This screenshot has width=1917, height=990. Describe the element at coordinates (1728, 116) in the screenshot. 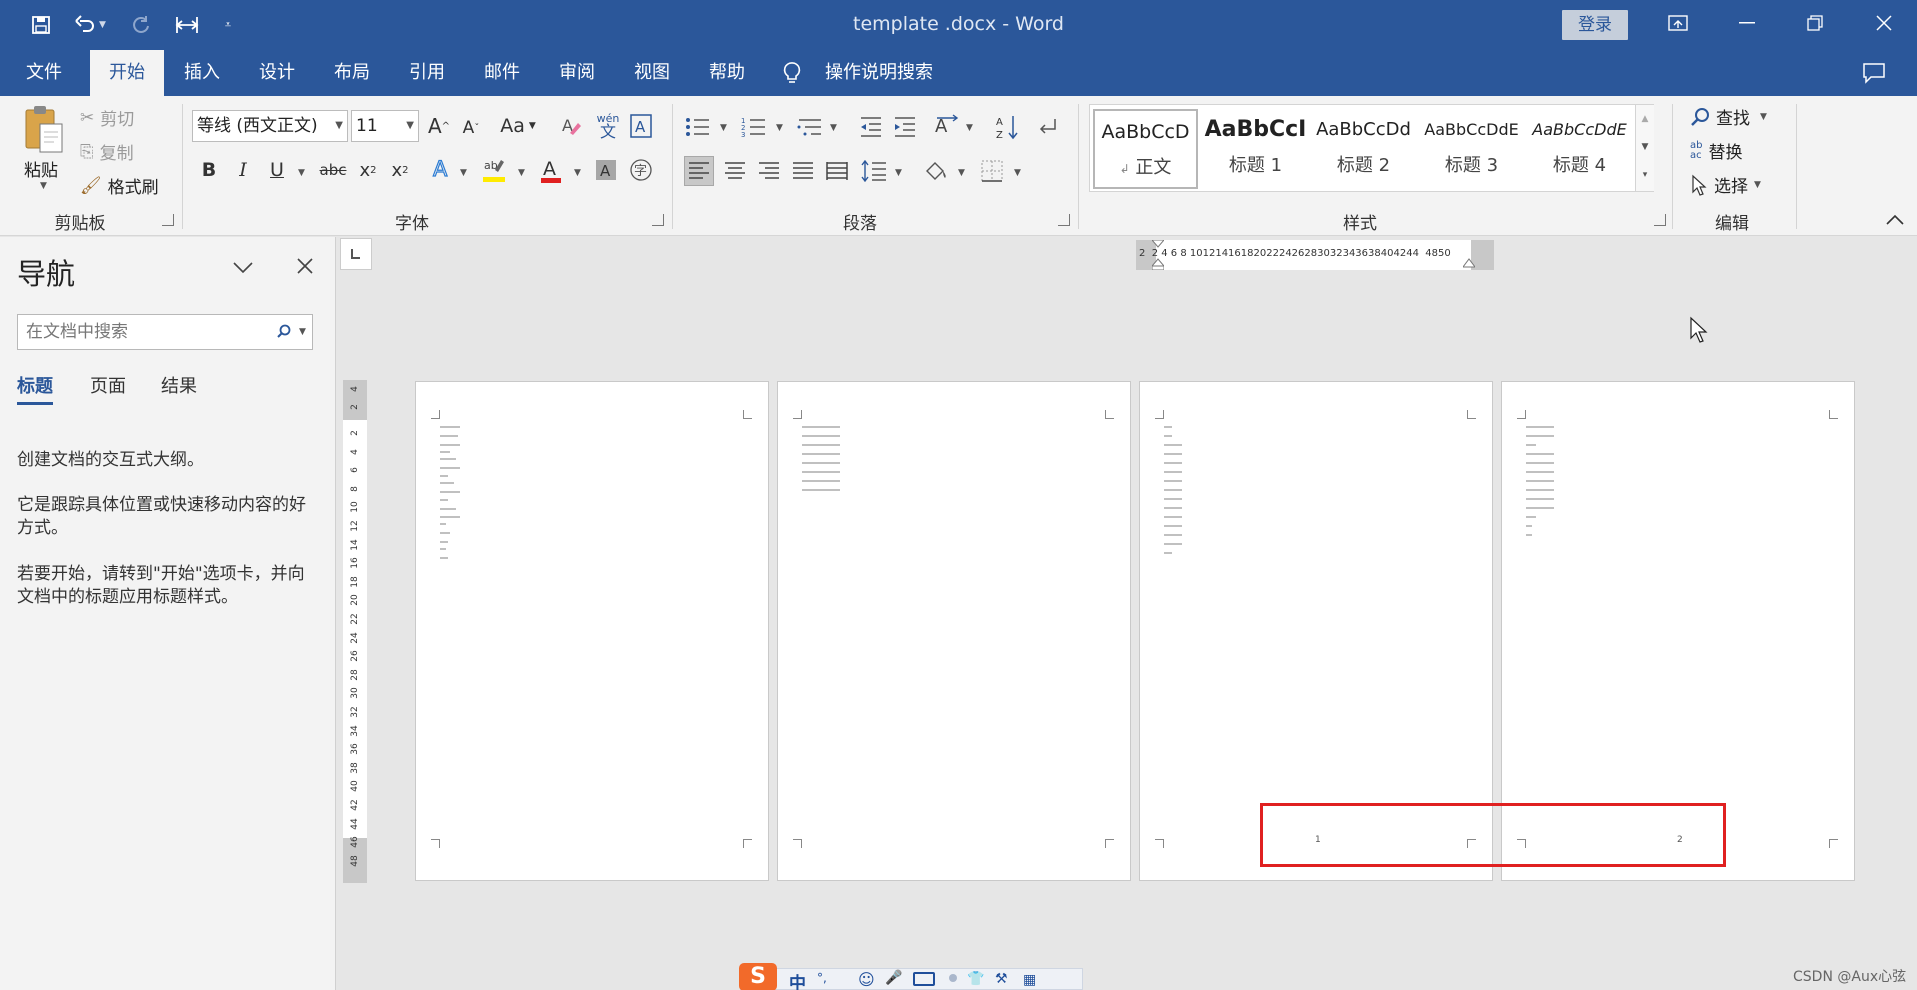

I see `find-button: 查找 ▼` at that location.